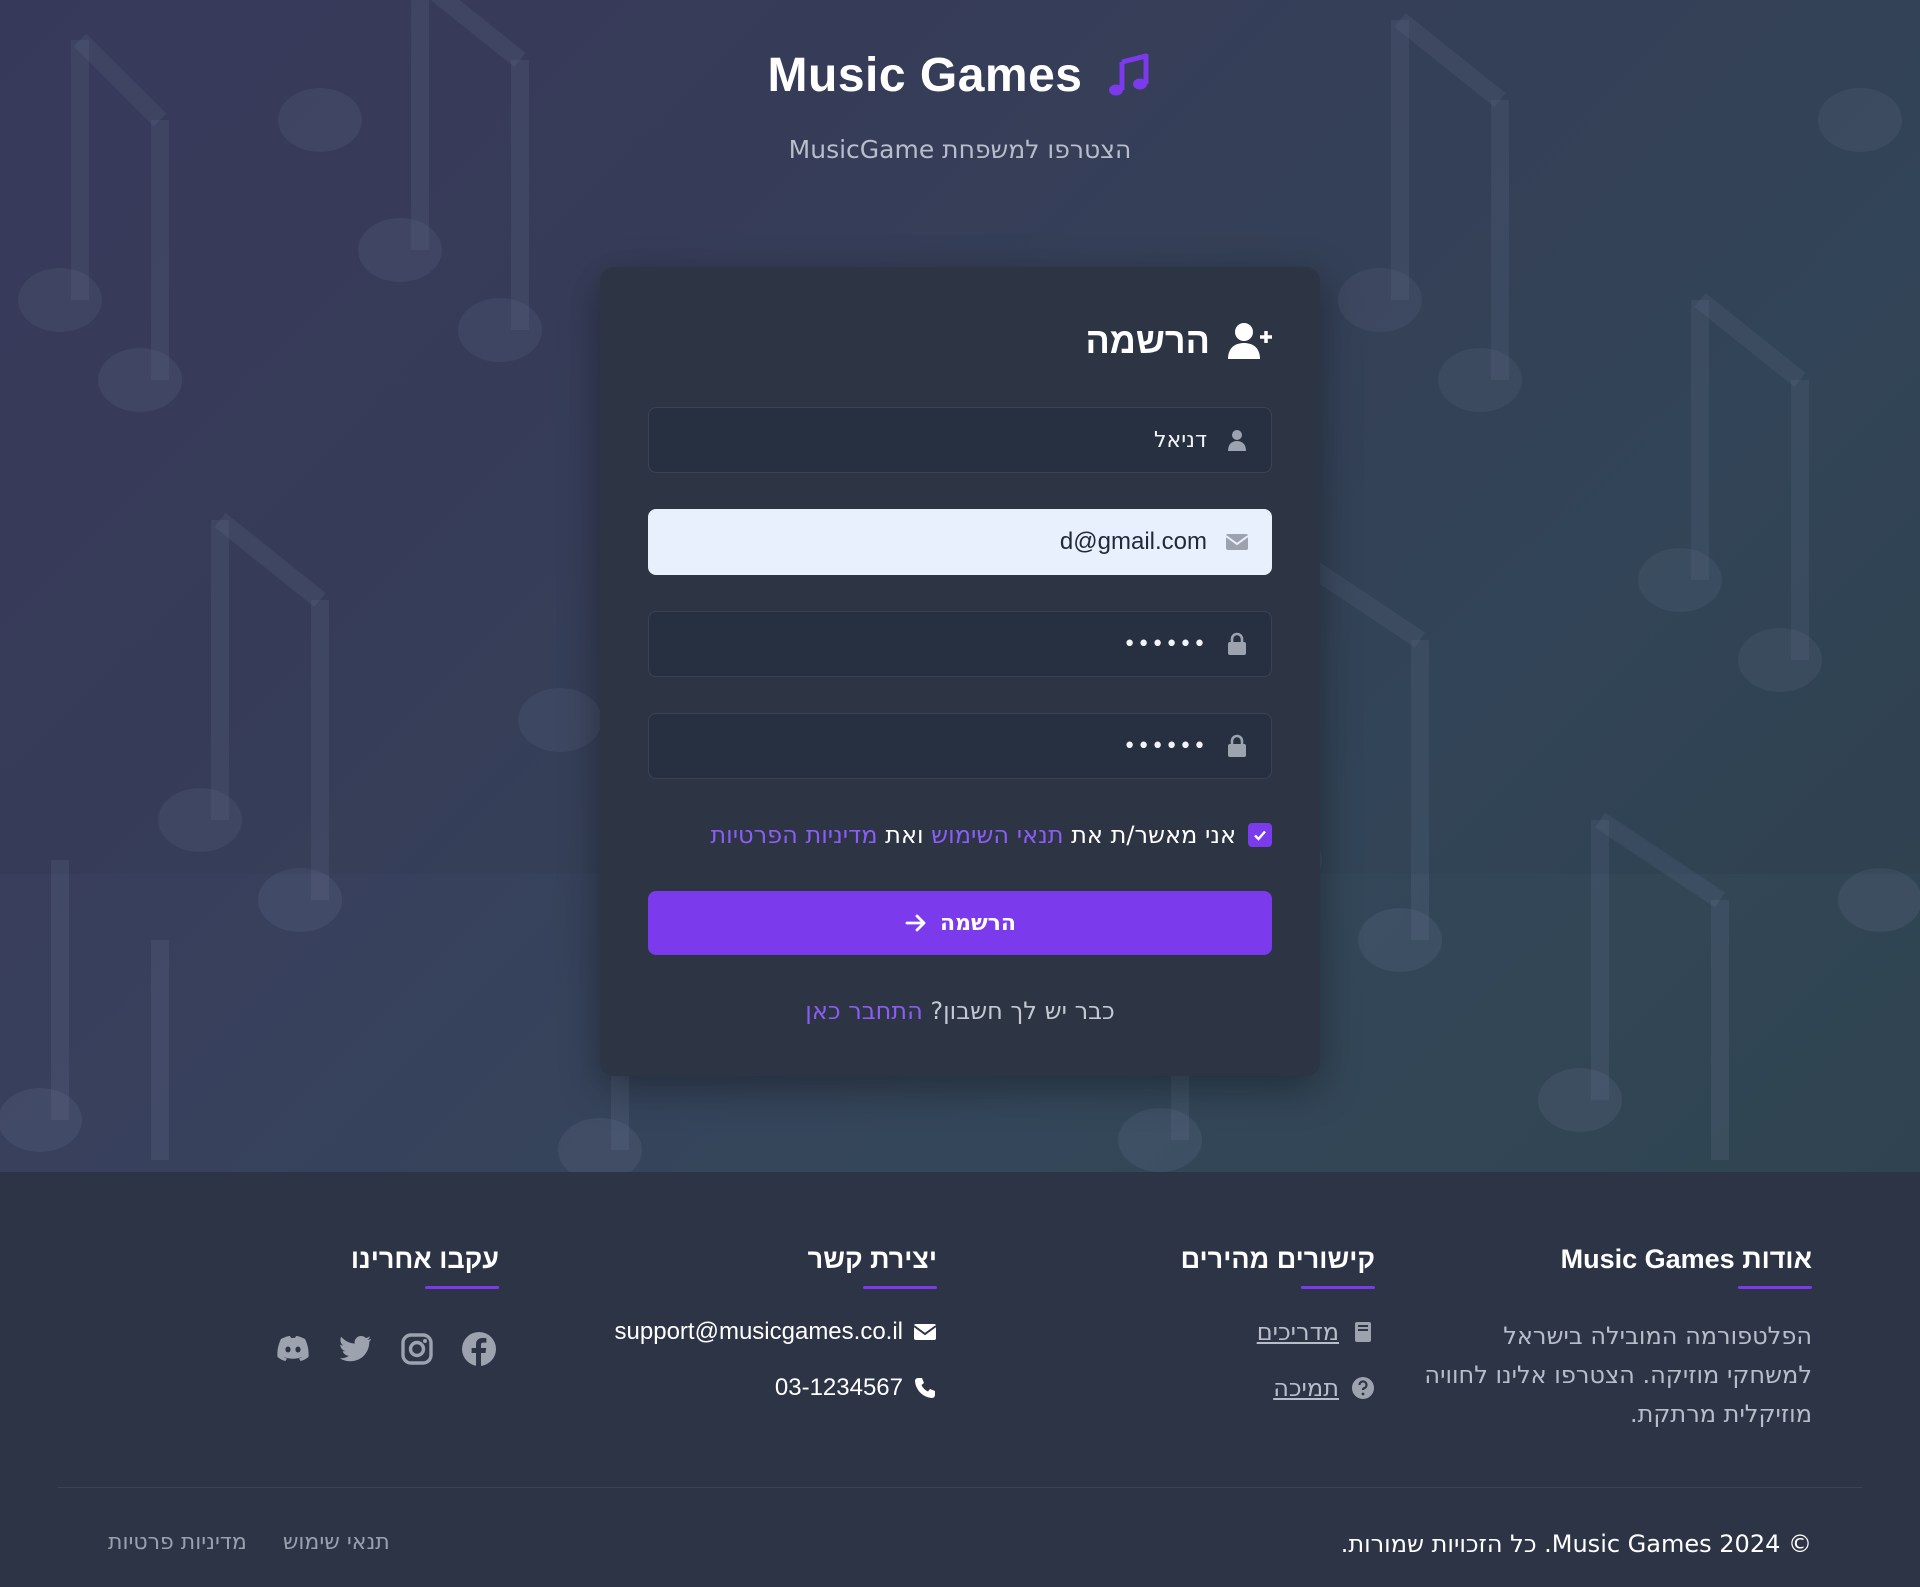 This screenshot has width=1920, height=1587. What do you see at coordinates (386, 1306) in the screenshot?
I see `footer-follow: עקבו אחרינו` at bounding box center [386, 1306].